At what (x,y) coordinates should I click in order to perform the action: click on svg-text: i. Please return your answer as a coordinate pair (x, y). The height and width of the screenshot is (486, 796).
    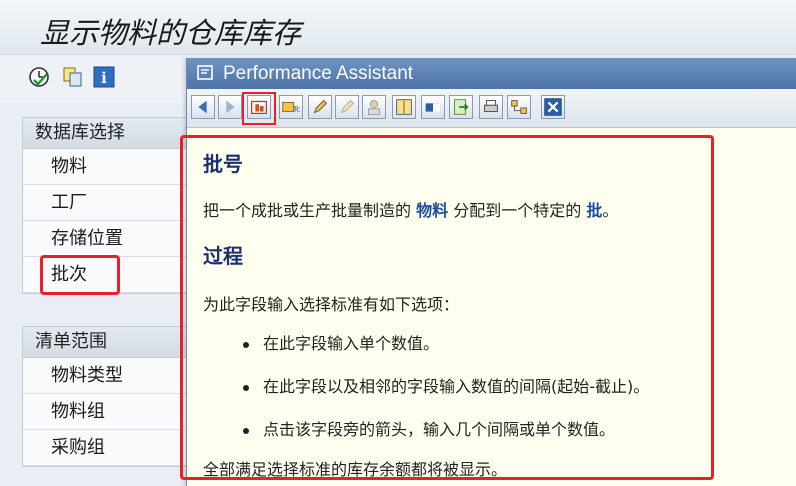
    Looking at the image, I should click on (104, 78).